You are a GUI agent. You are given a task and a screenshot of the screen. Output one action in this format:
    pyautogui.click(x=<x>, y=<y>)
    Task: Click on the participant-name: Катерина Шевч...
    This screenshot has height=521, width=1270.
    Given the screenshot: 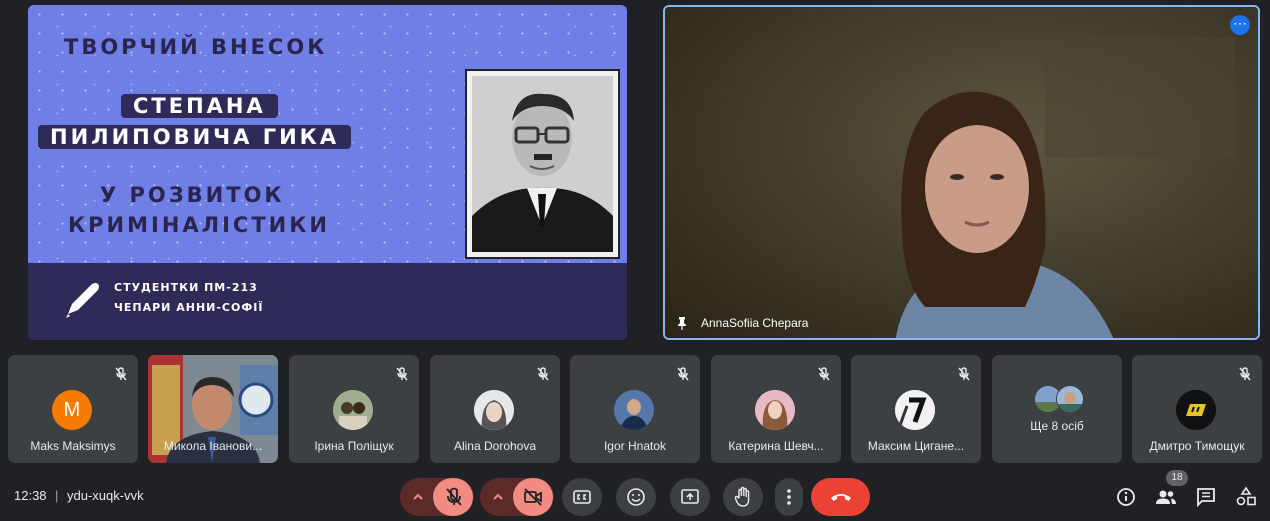 What is the action you would take?
    pyautogui.click(x=776, y=446)
    